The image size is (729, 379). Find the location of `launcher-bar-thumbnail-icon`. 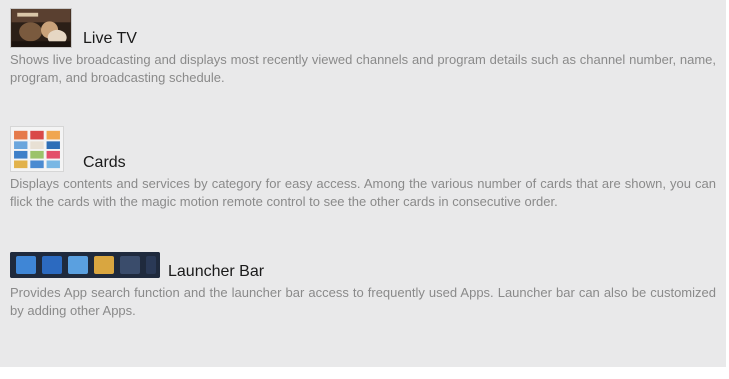

launcher-bar-thumbnail-icon is located at coordinates (85, 267).